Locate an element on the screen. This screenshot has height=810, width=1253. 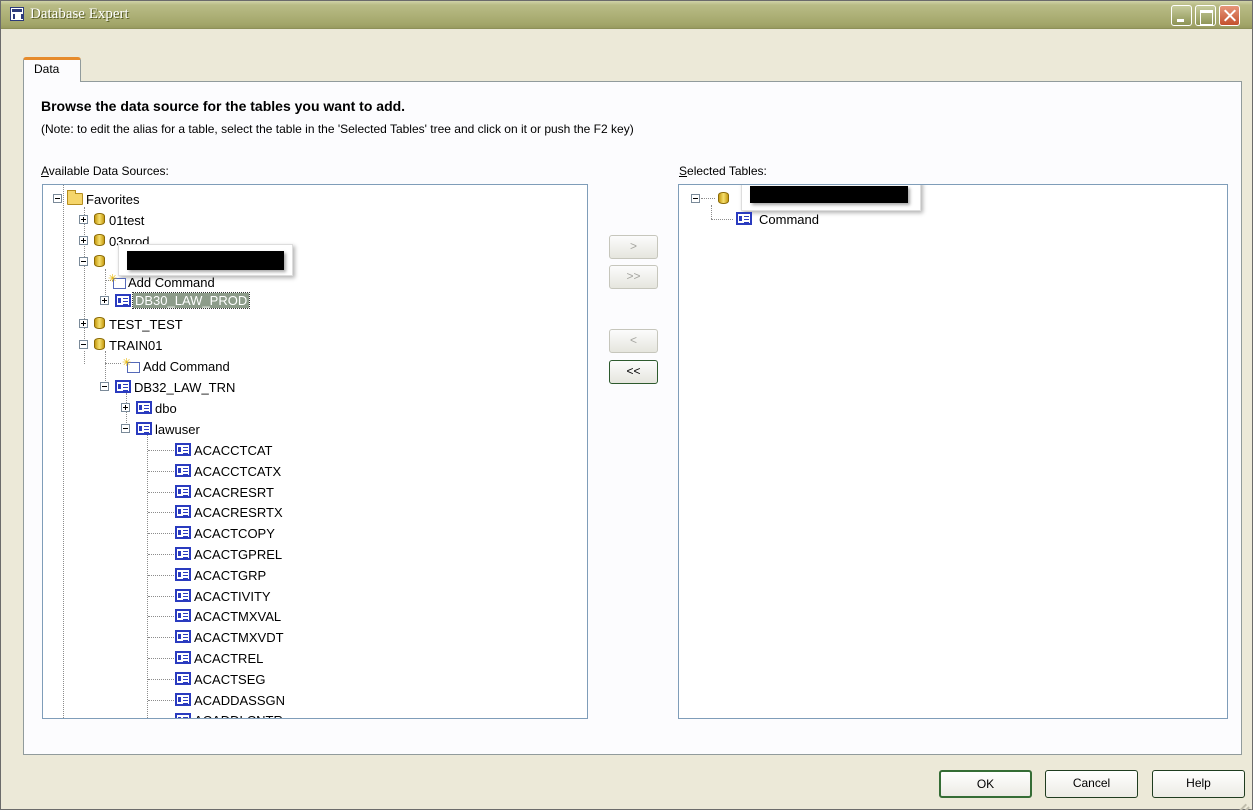
folder-icon is located at coordinates (75, 197).